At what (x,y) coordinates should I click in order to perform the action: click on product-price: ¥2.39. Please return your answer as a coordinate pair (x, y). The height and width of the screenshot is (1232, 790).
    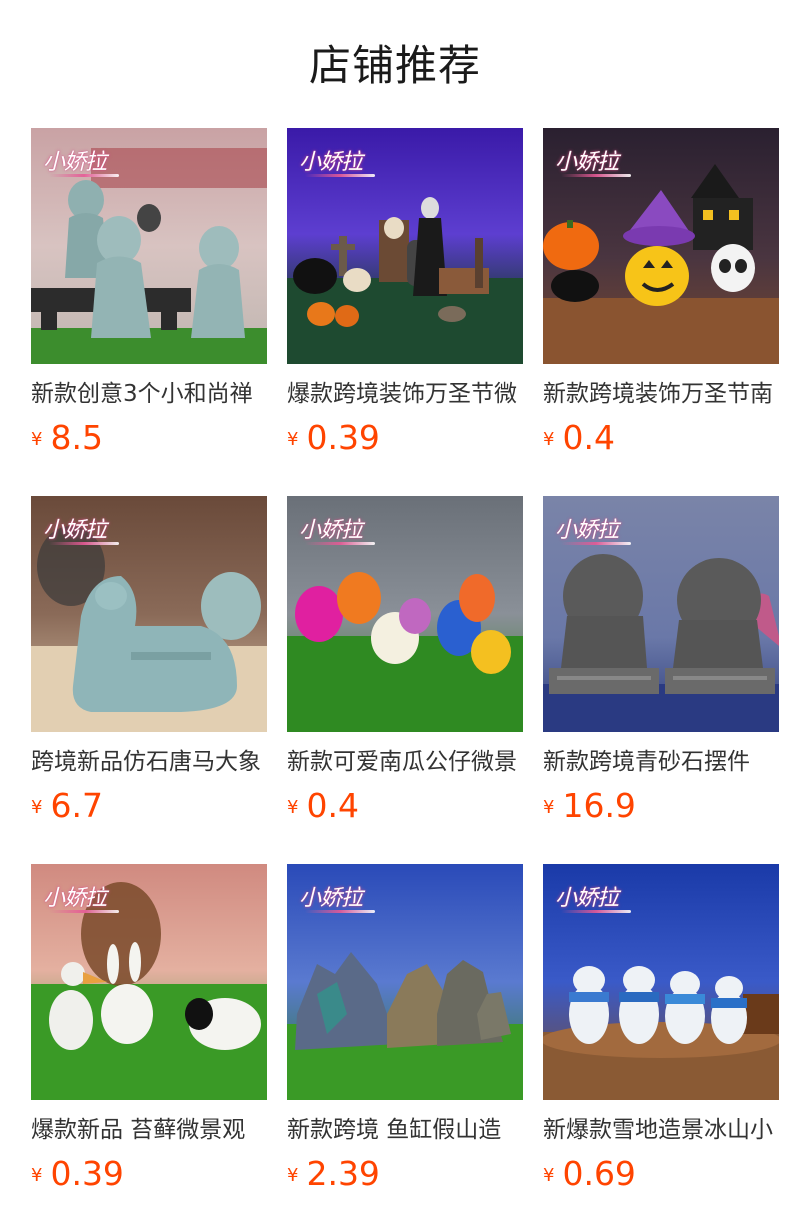
    Looking at the image, I should click on (333, 1174).